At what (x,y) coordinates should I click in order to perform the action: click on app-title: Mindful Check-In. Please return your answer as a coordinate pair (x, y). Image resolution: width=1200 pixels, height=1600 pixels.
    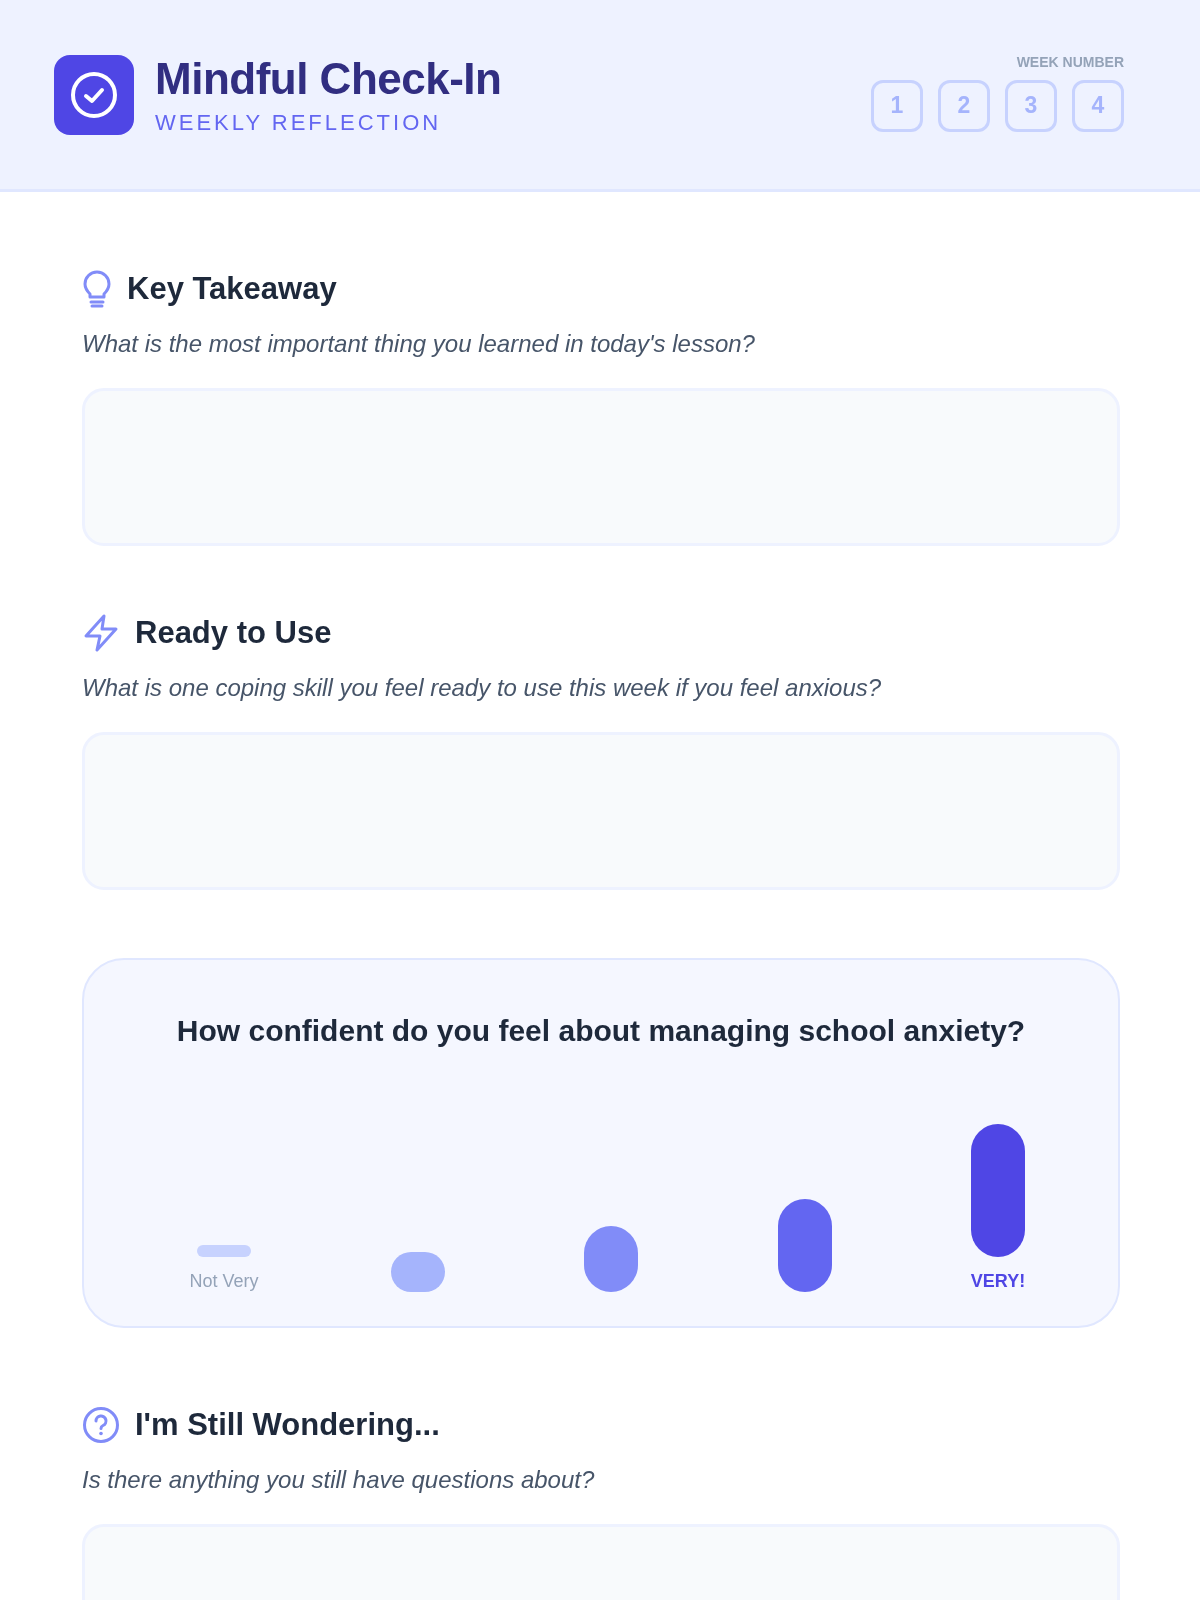
    Looking at the image, I should click on (328, 78).